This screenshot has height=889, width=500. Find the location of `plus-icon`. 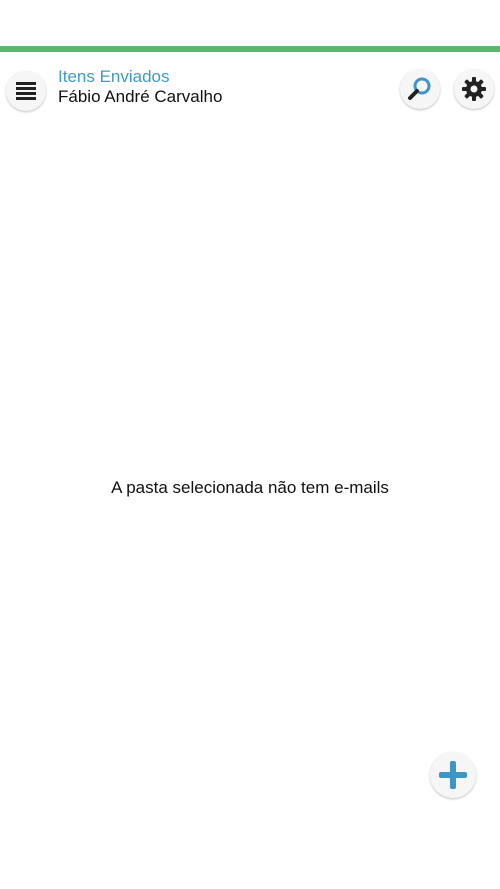

plus-icon is located at coordinates (453, 775).